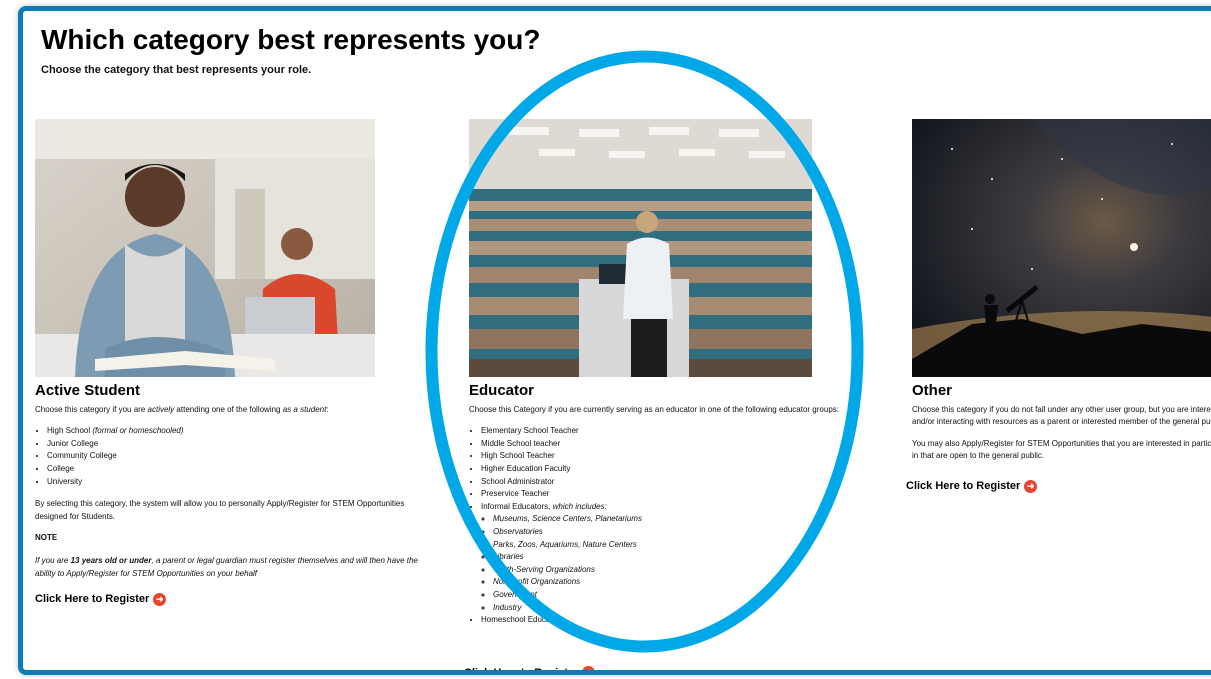 Image resolution: width=1211 pixels, height=679 pixels. What do you see at coordinates (686, 519) in the screenshot?
I see `sub-list-item: Museums, Science Centers, Planetariums` at bounding box center [686, 519].